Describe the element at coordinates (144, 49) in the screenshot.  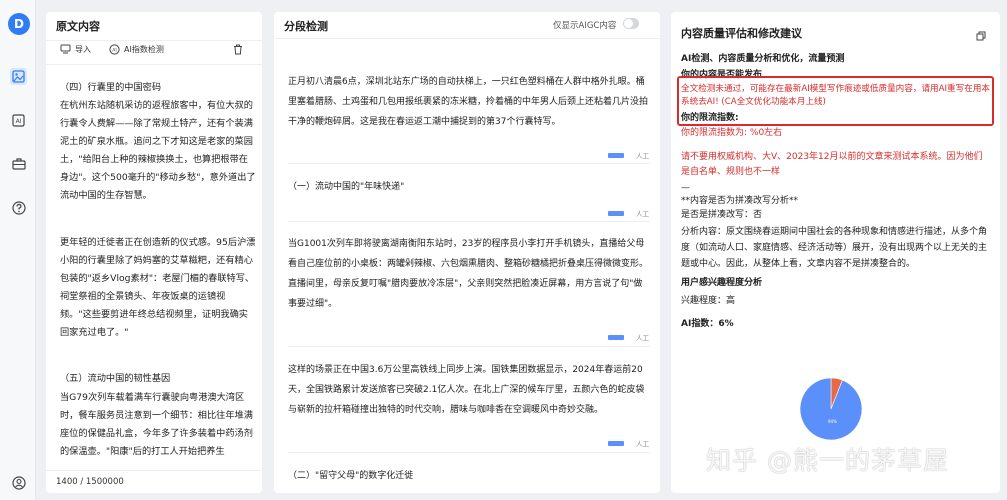
I see `ai-detect-label: AI指数检测` at that location.